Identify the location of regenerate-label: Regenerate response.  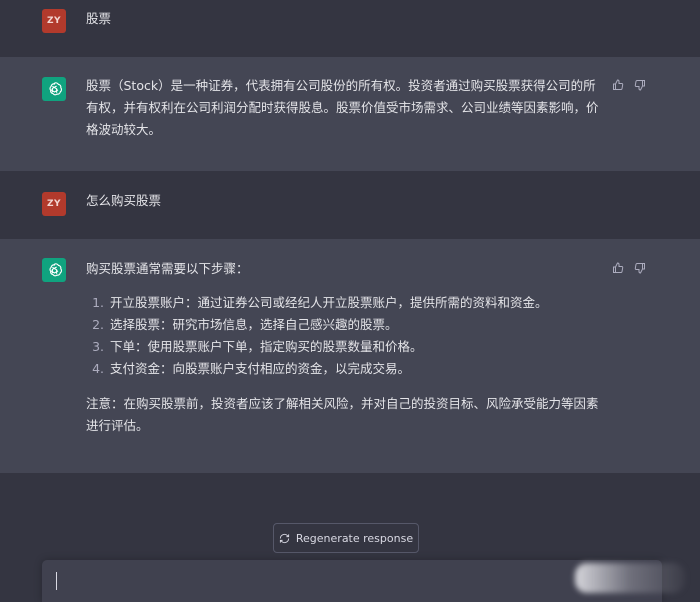
(354, 538).